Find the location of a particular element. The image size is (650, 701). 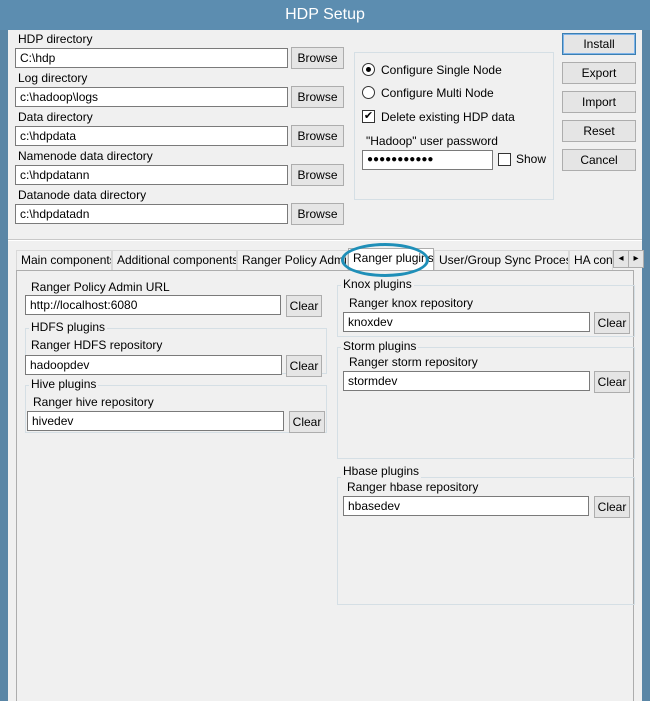

hdfs-repo-input: hadoopdev is located at coordinates (153, 365).